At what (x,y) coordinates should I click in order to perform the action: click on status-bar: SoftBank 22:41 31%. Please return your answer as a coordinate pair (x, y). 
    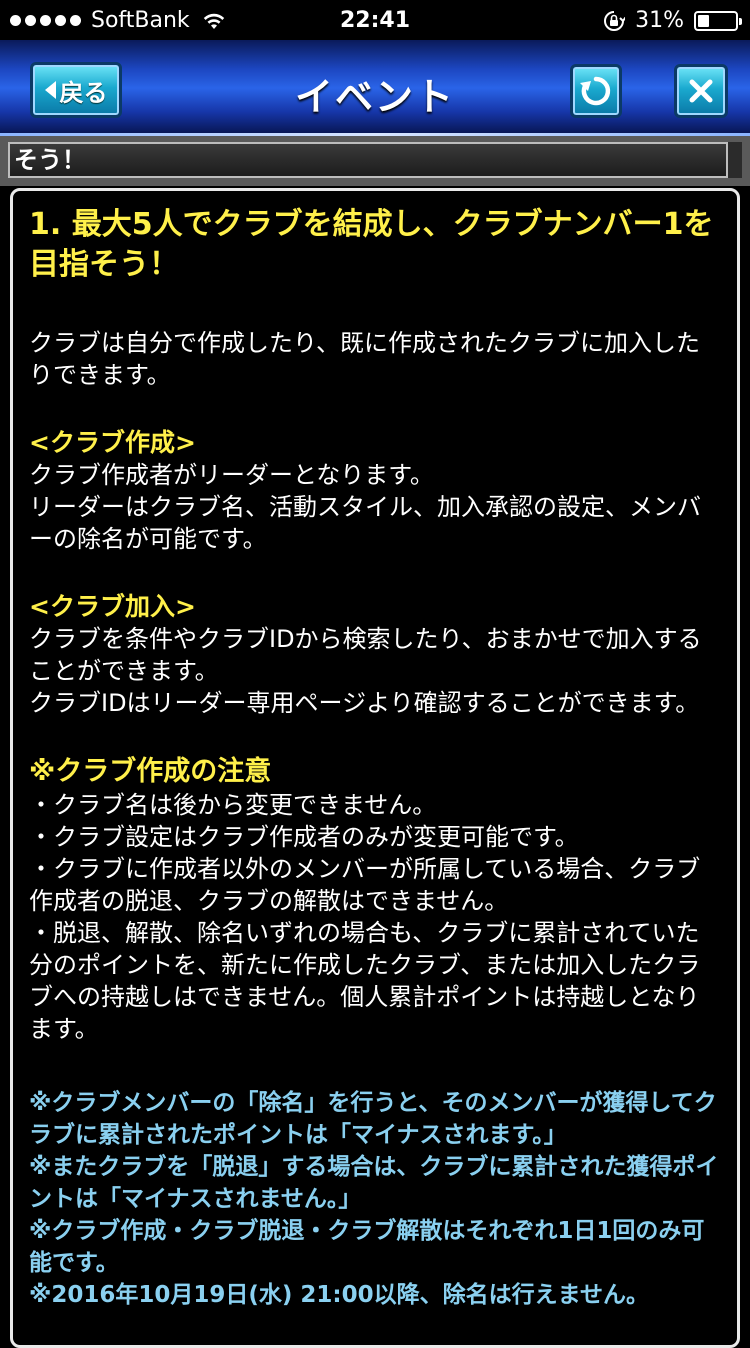
    Looking at the image, I should click on (375, 20).